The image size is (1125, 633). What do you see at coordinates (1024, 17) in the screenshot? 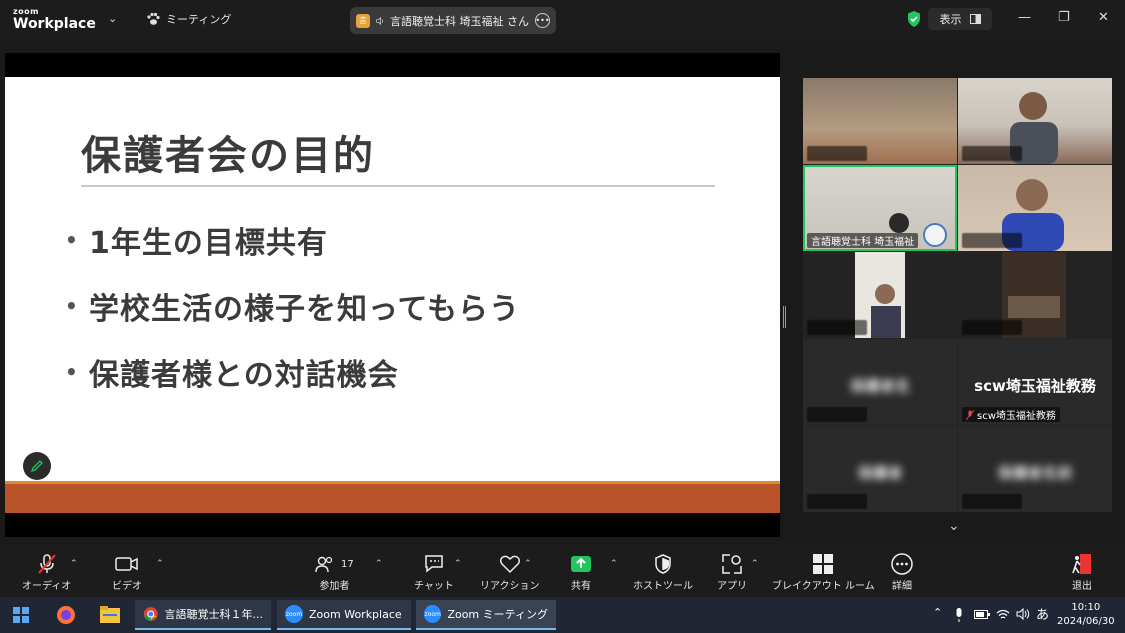
I see `minimize-icon: —` at bounding box center [1024, 17].